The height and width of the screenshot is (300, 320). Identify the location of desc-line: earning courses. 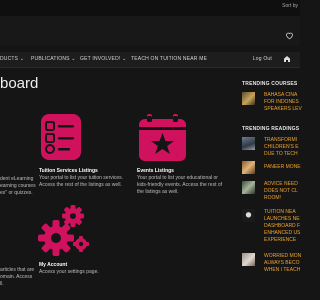
(18, 186).